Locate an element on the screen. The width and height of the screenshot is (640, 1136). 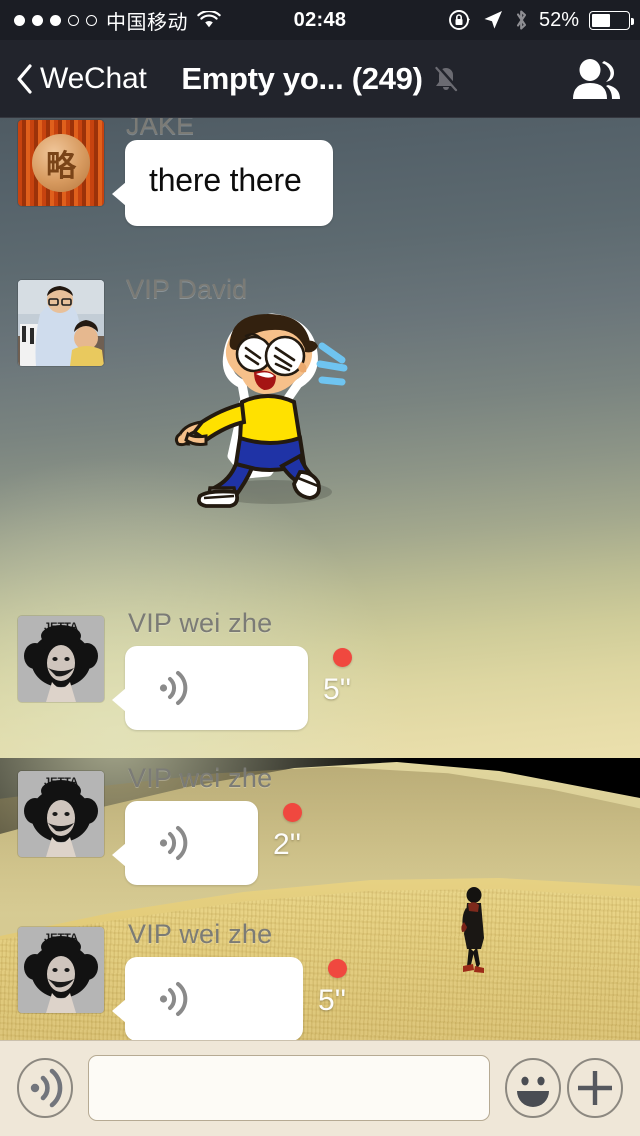
plus-icon is located at coordinates (595, 1088).